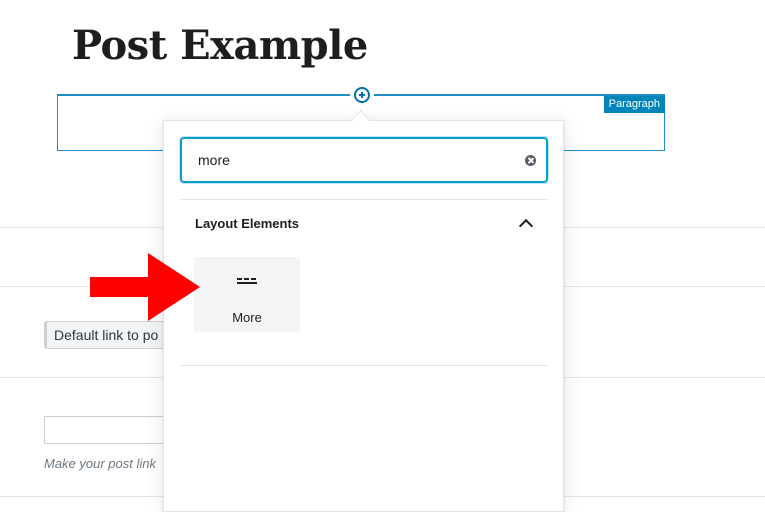 Image resolution: width=765 pixels, height=512 pixels. I want to click on search-value: more, so click(214, 160).